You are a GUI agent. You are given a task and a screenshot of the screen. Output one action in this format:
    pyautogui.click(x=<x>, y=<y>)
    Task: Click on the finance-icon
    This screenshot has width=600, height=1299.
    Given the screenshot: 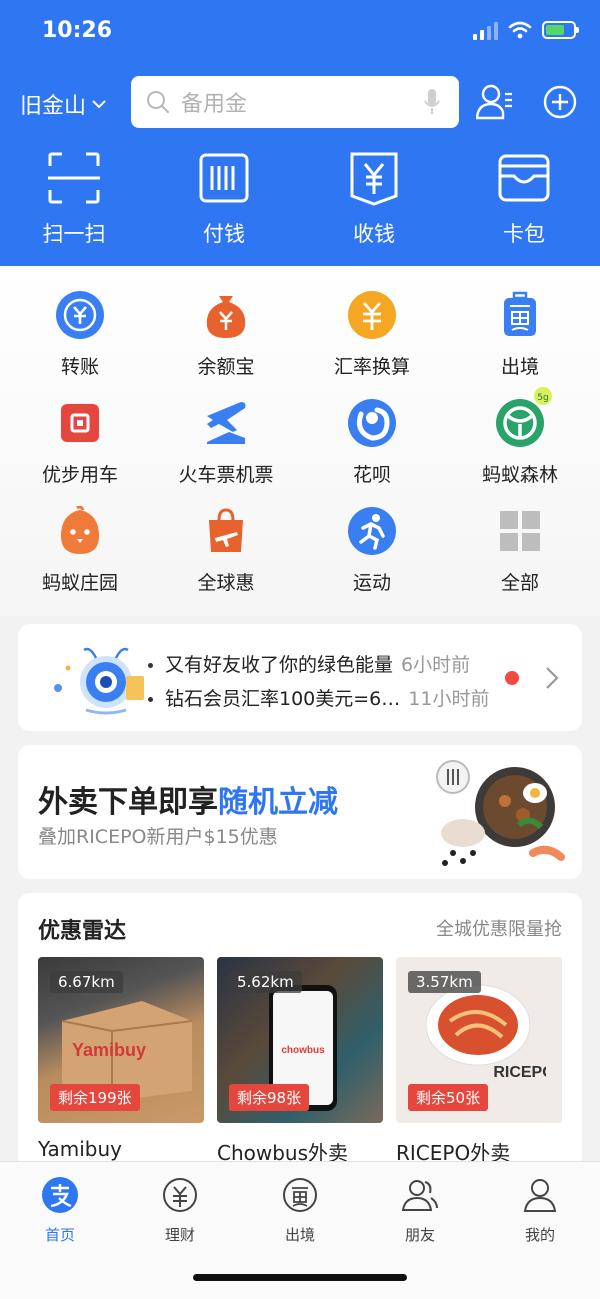 What is the action you would take?
    pyautogui.click(x=180, y=1195)
    